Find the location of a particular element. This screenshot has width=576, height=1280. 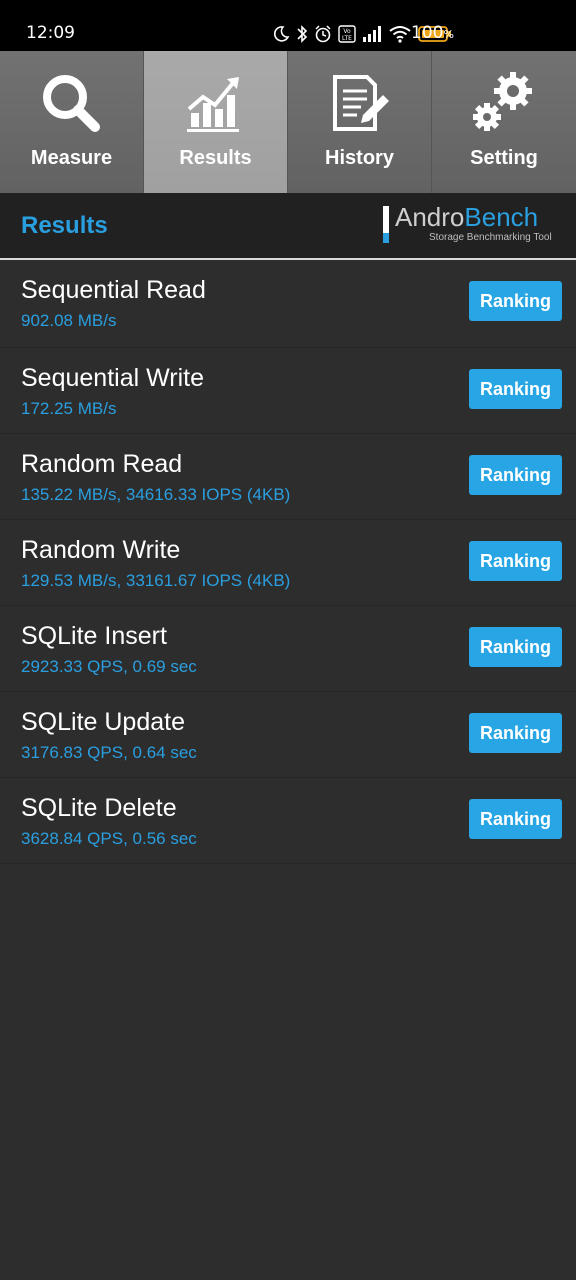

magnifier-icon is located at coordinates (71, 103).